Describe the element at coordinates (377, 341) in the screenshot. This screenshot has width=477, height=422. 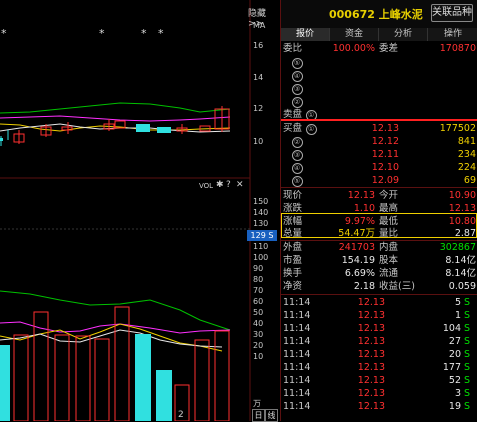
I see `tick-row: 11:14 12.13 27 S` at that location.